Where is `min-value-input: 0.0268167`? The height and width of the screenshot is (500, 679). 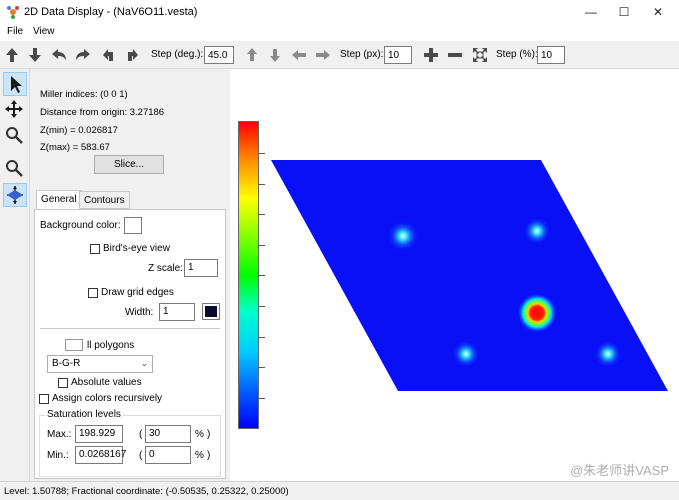
min-value-input: 0.0268167 is located at coordinates (100, 455).